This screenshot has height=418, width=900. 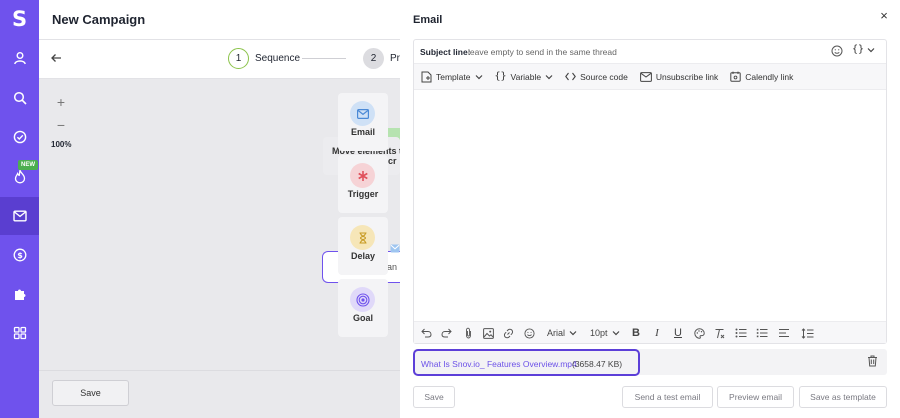 I want to click on italic-button: I, so click(x=657, y=333).